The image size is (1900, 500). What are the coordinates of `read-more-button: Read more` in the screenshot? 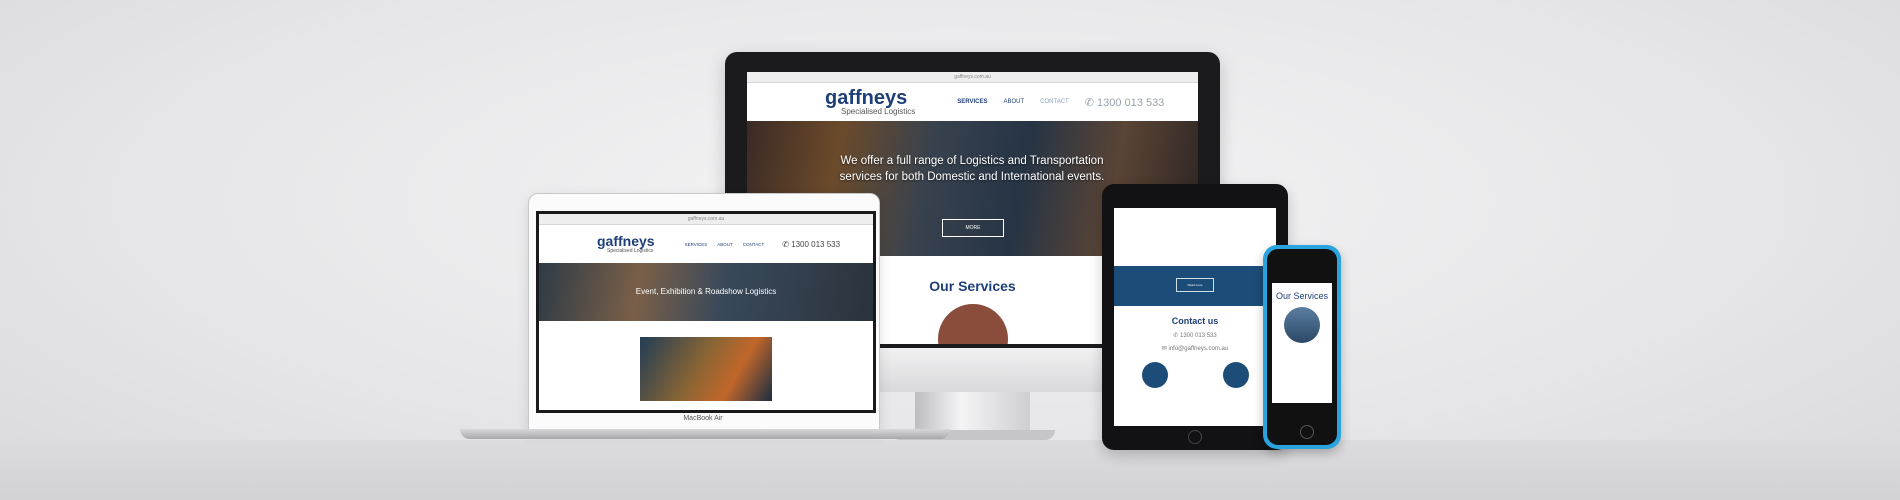 It's located at (1195, 285).